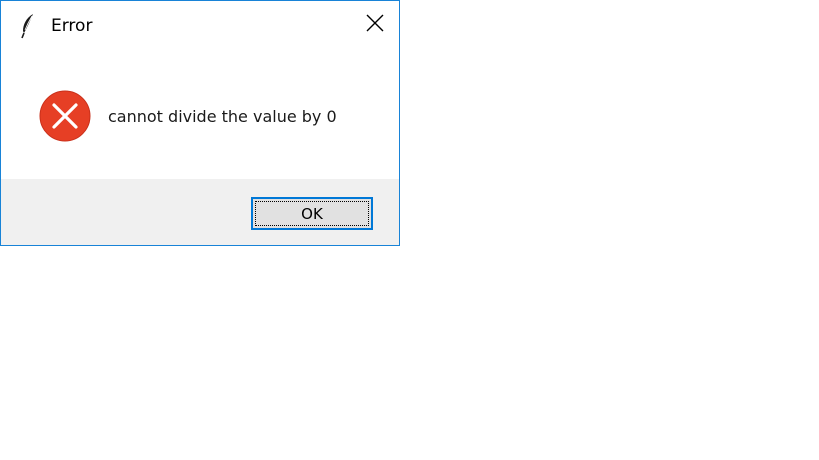  Describe the element at coordinates (200, 212) in the screenshot. I see `button-bar: OK` at that location.